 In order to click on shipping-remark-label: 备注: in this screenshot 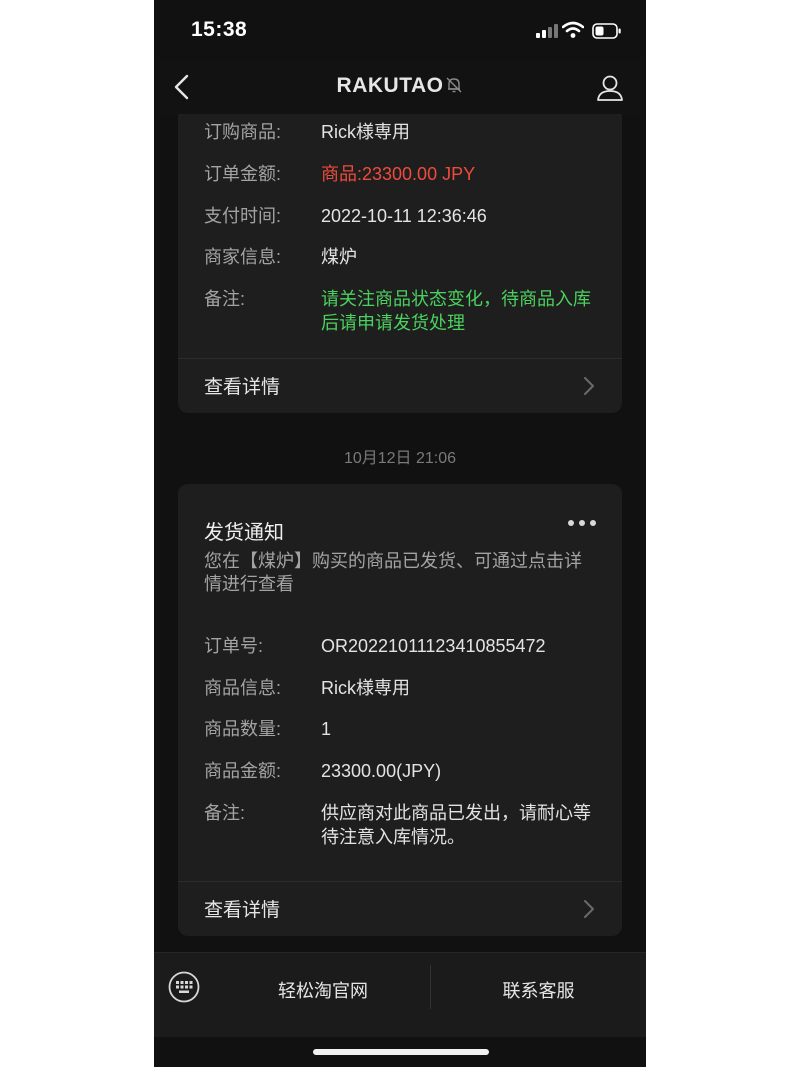, I will do `click(225, 813)`.